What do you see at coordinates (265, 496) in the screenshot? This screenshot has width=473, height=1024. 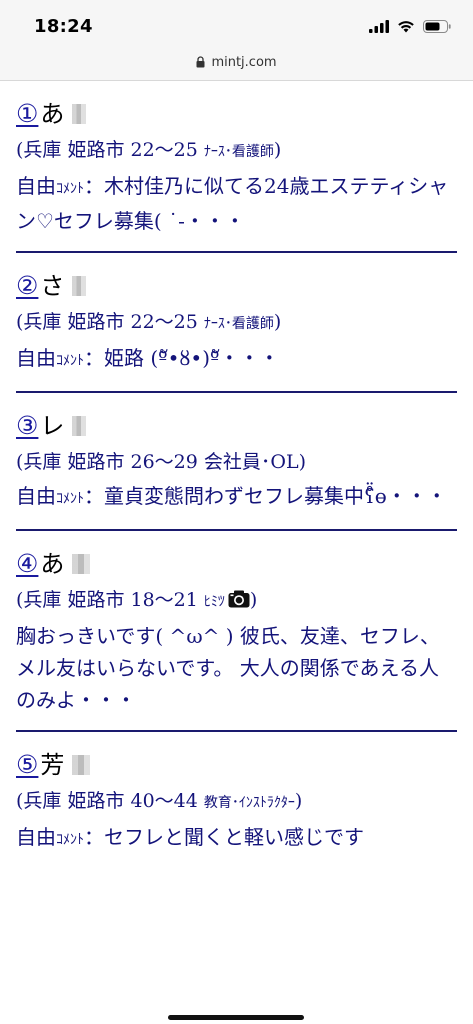 I see `comment-text: ：童貞変態問わずセフレ募集中ʕ̊̈ө・・・` at bounding box center [265, 496].